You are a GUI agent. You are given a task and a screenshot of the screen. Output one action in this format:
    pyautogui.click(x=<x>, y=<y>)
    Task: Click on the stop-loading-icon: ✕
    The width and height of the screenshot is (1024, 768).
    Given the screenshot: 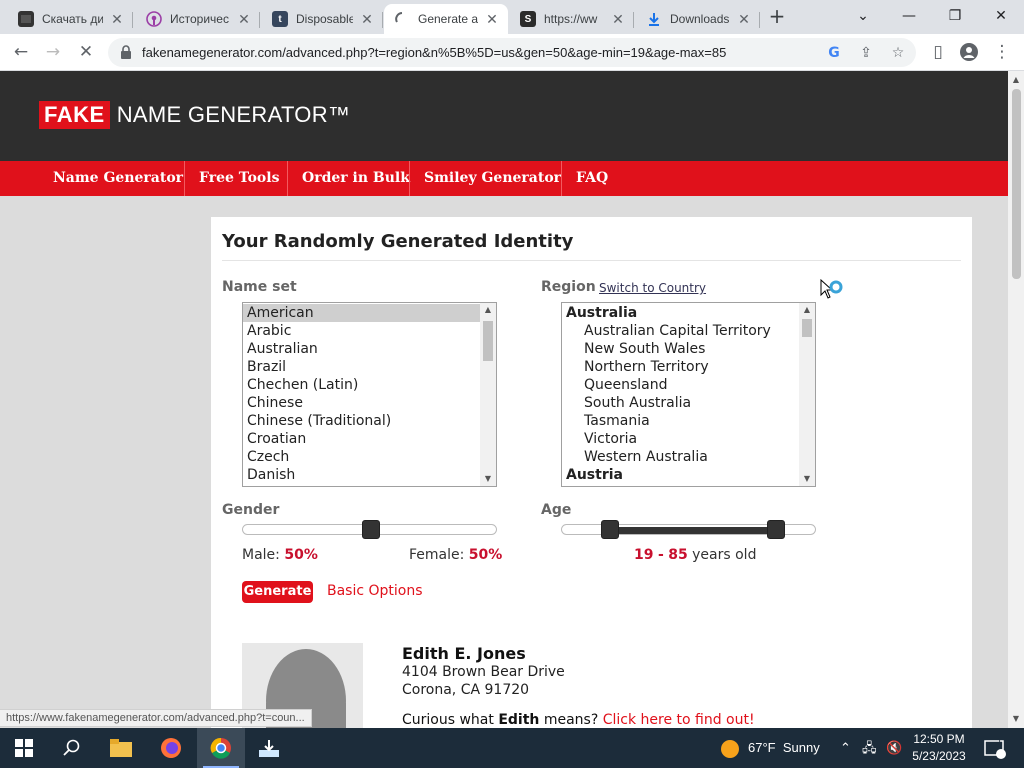 What is the action you would take?
    pyautogui.click(x=86, y=52)
    